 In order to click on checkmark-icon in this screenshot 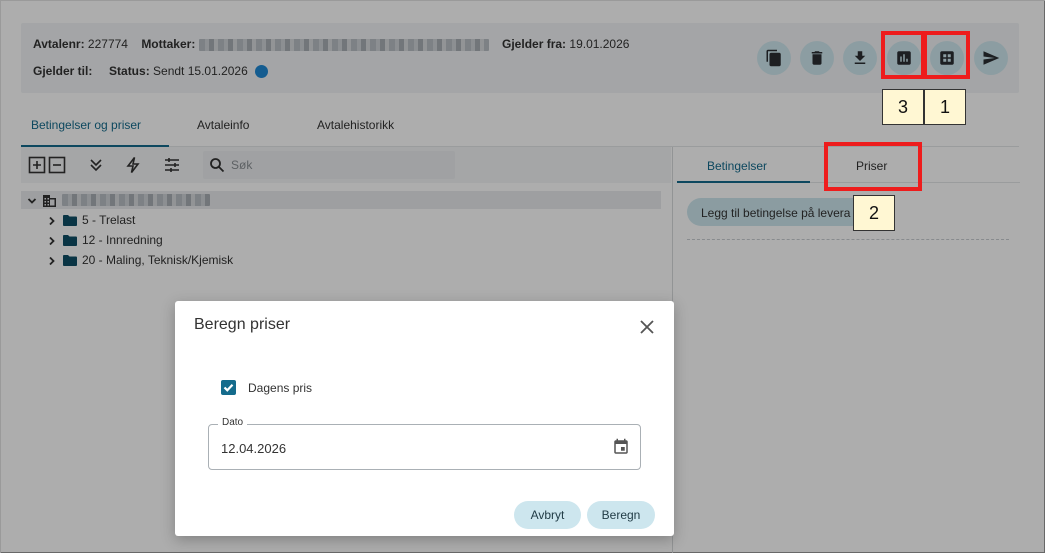, I will do `click(228, 388)`.